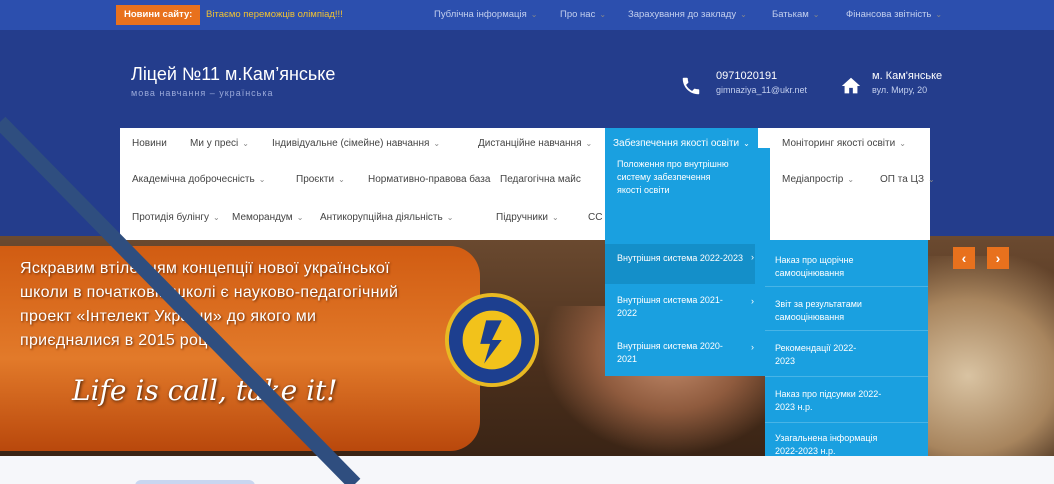 The image size is (1054, 484). I want to click on phone-number: 0971020191, so click(746, 76).